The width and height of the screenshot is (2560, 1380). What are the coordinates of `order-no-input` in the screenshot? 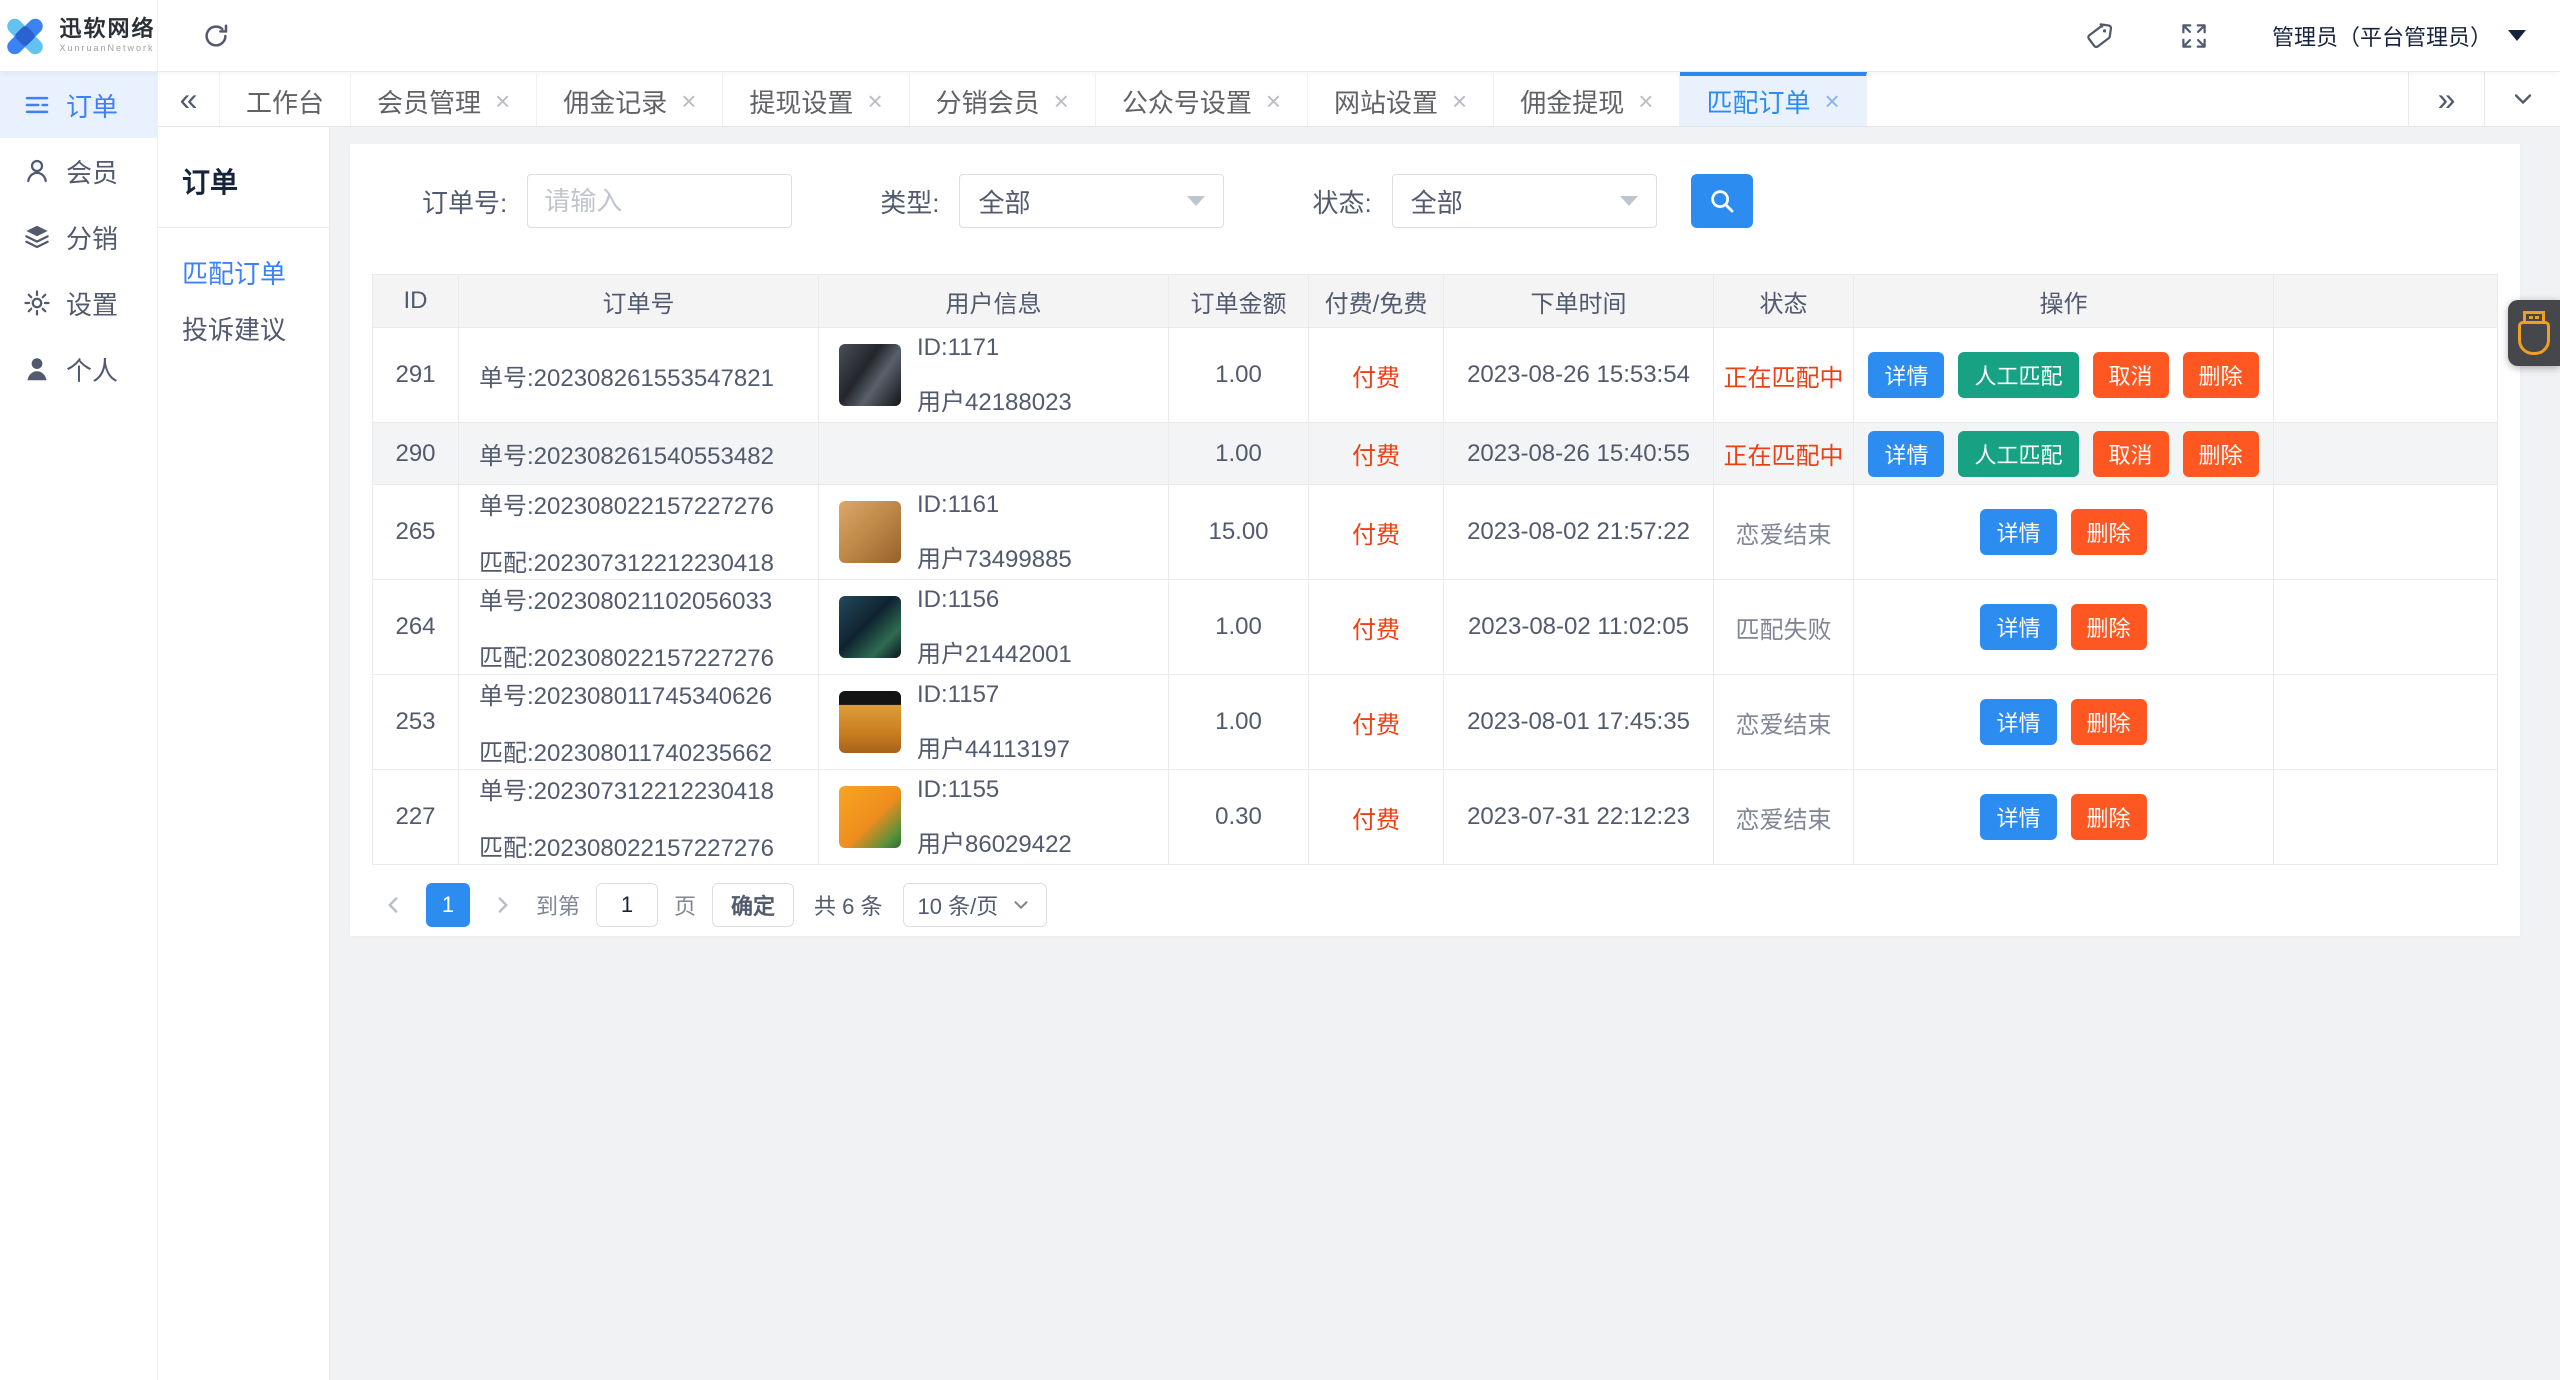 It's located at (660, 201).